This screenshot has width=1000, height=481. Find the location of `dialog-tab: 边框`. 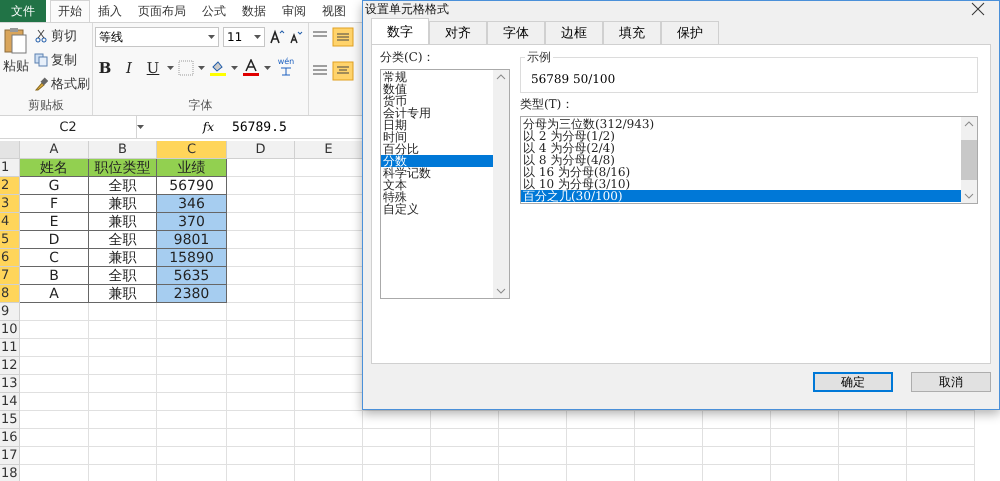

dialog-tab: 边框 is located at coordinates (574, 32).